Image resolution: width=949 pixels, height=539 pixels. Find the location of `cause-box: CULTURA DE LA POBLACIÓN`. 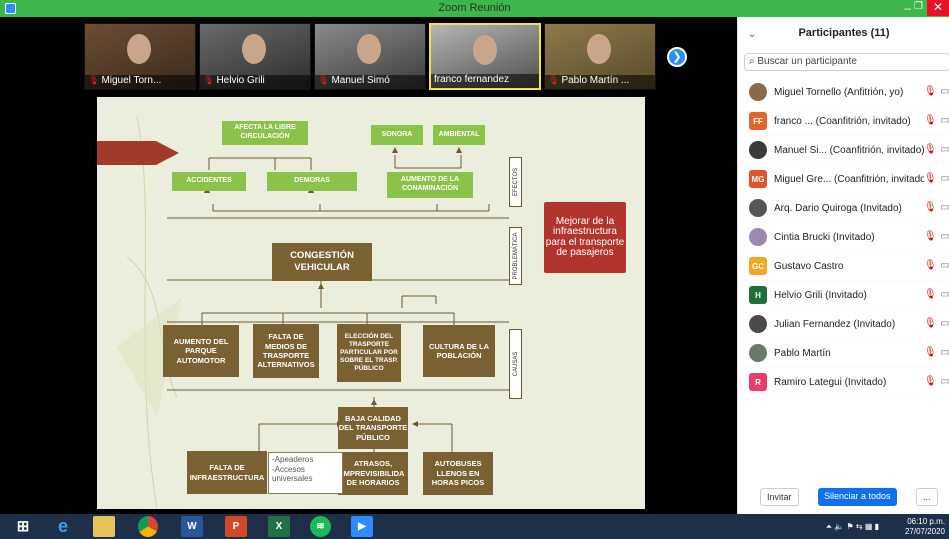

cause-box: CULTURA DE LA POBLACIÓN is located at coordinates (459, 351).